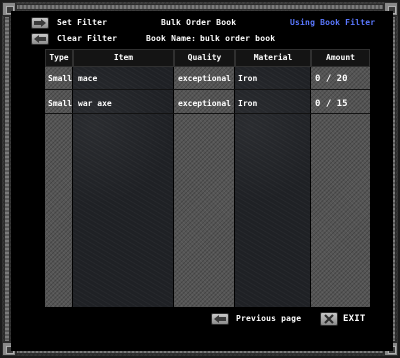  I want to click on book-name-value: bulk order book, so click(238, 38).